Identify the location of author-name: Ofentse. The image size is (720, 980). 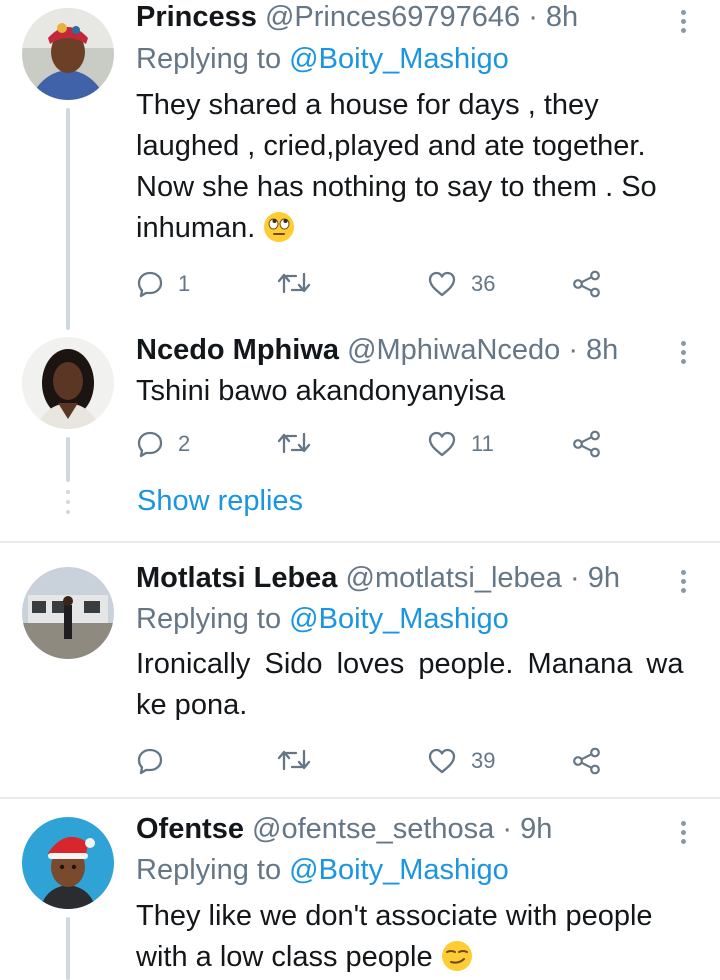
(190, 829).